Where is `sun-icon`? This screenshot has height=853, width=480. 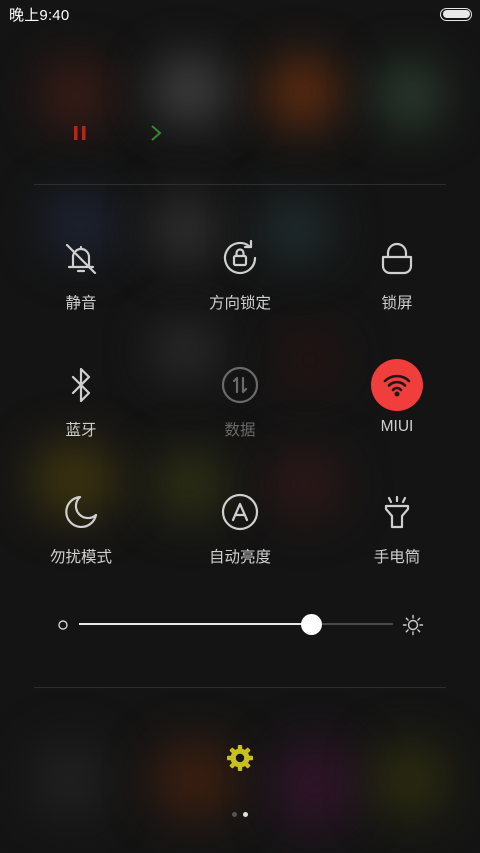
sun-icon is located at coordinates (413, 625).